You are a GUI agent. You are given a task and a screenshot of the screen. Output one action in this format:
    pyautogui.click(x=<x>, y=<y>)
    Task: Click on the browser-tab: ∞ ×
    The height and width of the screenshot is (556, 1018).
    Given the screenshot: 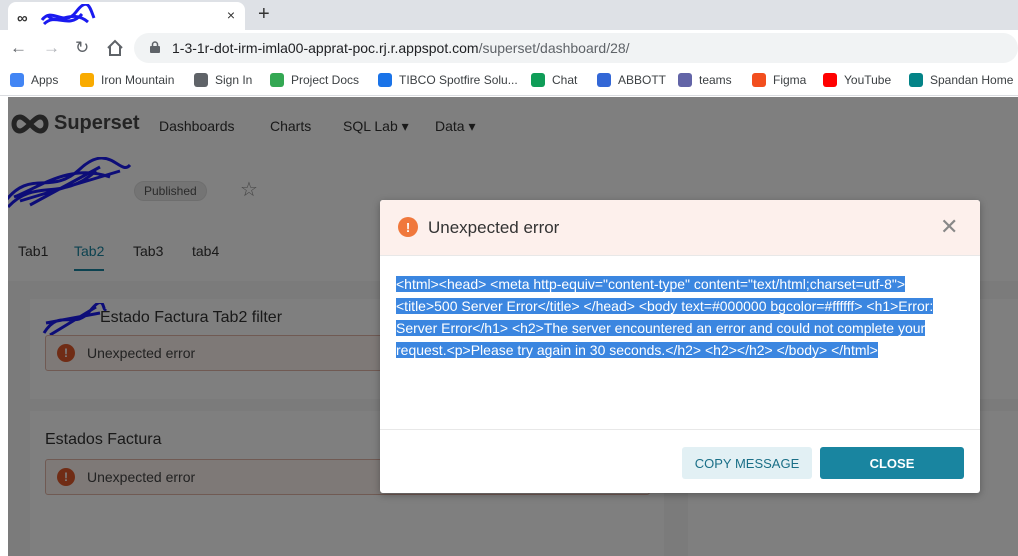 What is the action you would take?
    pyautogui.click(x=126, y=16)
    